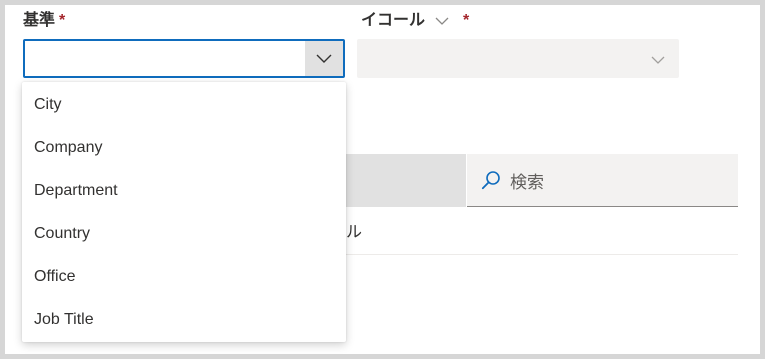  Describe the element at coordinates (406, 180) in the screenshot. I see `toolbar-background` at that location.